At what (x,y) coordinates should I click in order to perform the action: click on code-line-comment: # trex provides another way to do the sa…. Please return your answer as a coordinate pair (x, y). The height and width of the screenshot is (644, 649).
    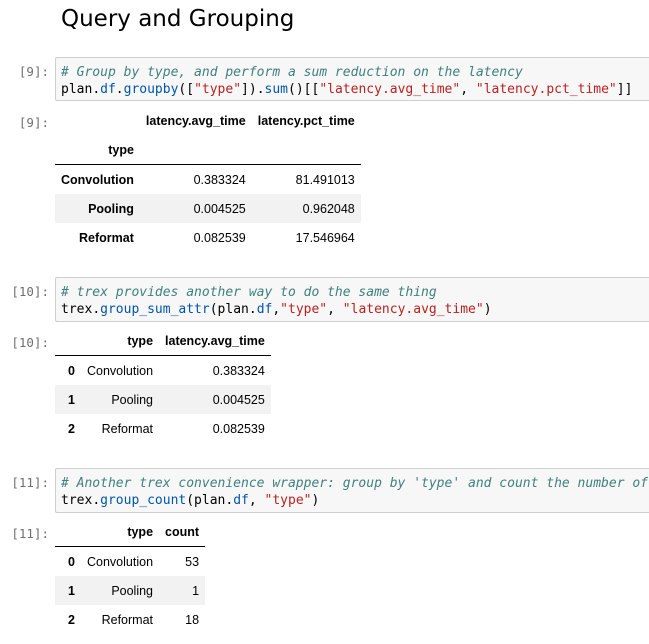
    Looking at the image, I should click on (355, 292).